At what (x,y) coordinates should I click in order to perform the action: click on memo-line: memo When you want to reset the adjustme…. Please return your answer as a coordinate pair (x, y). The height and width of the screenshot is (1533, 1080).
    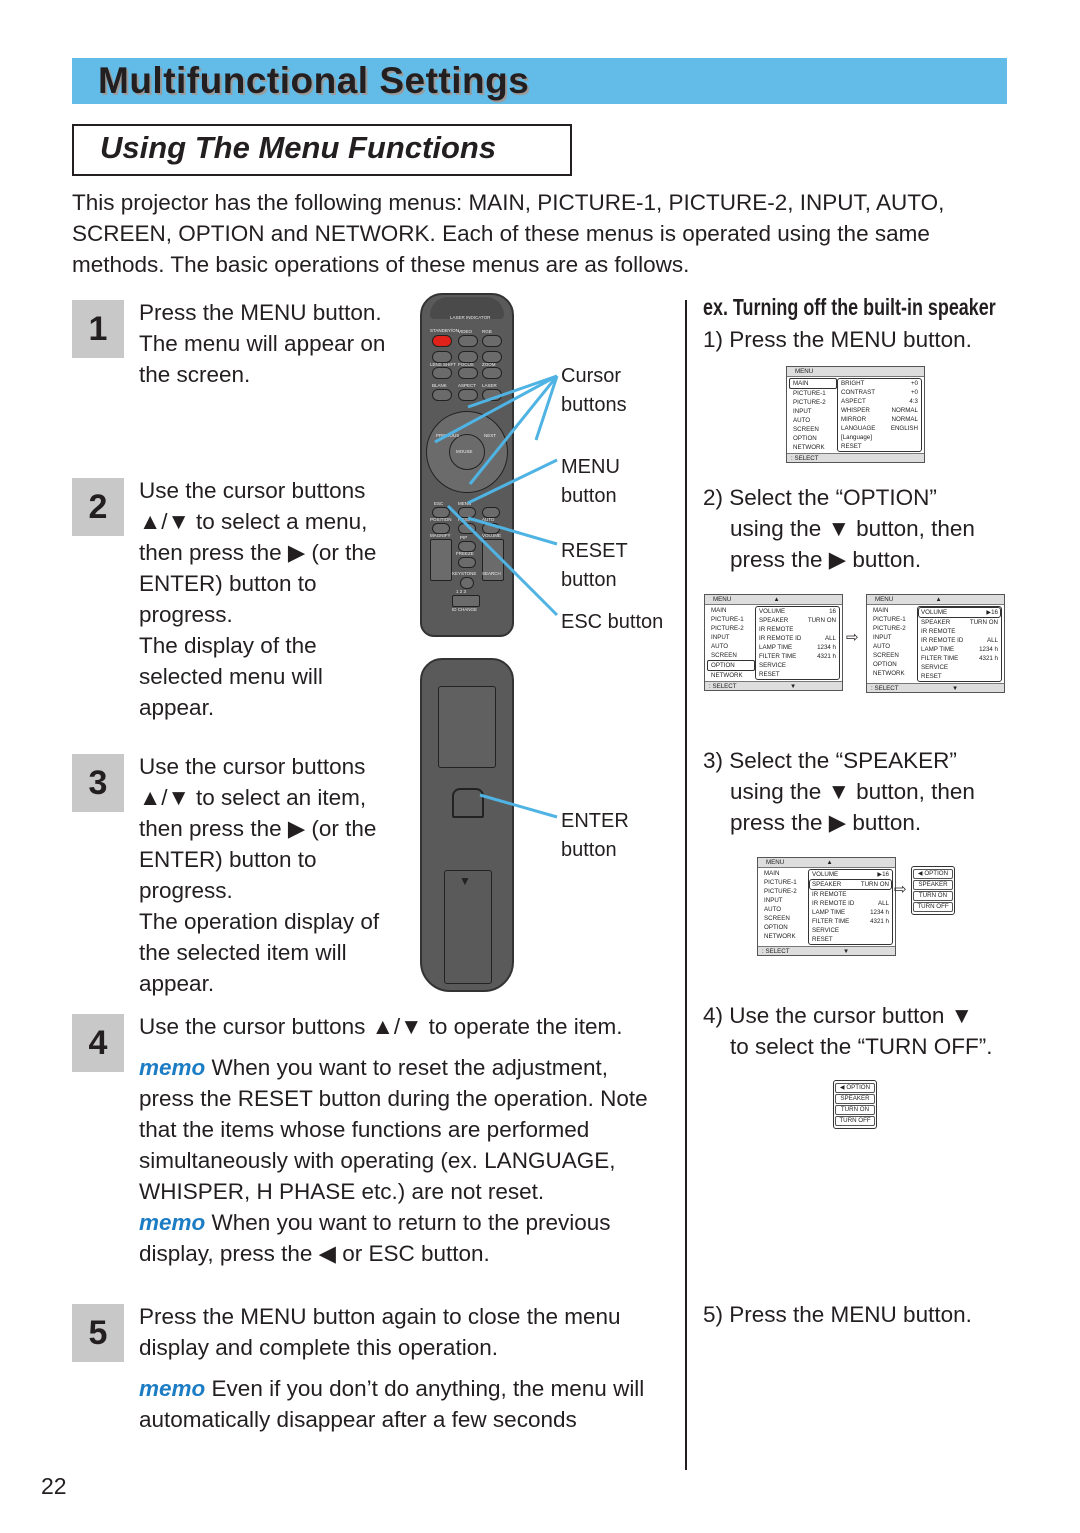
    Looking at the image, I should click on (409, 1067).